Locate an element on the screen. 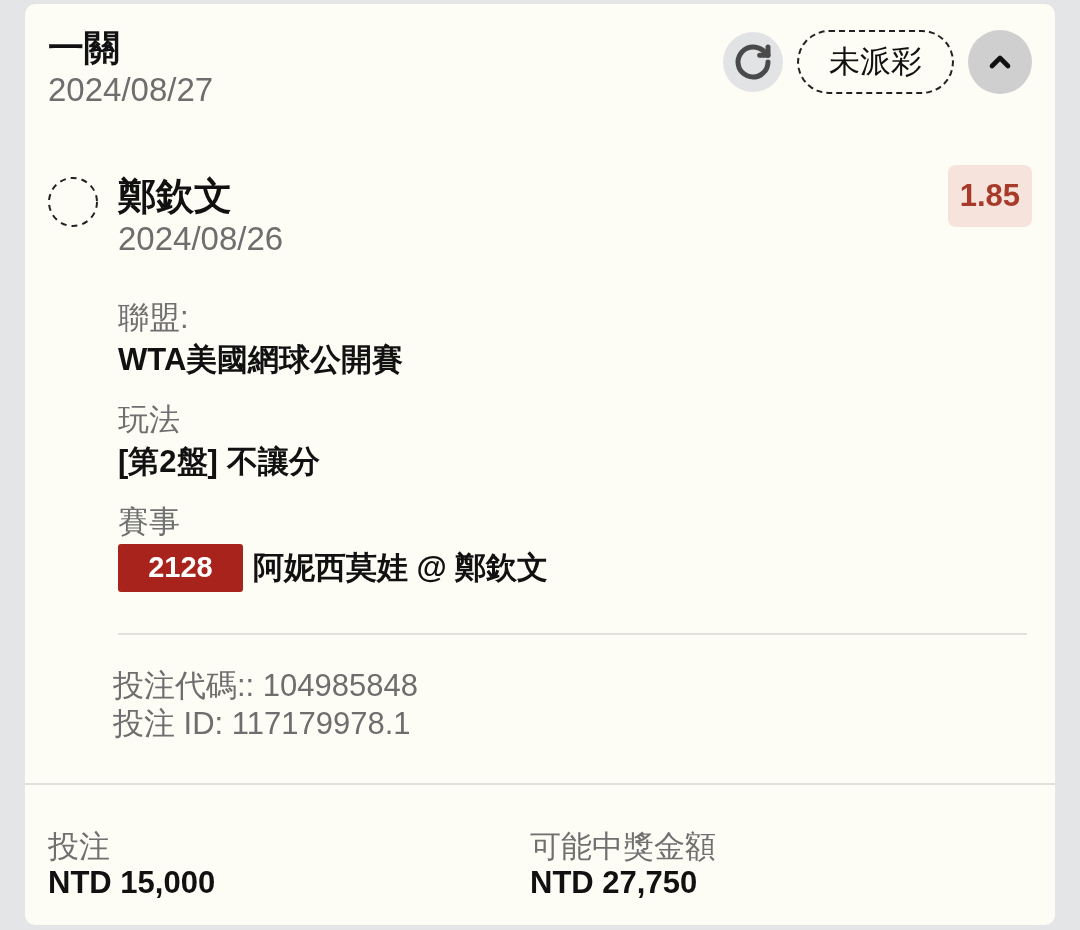  bet-type-title: 一關 is located at coordinates (84, 48).